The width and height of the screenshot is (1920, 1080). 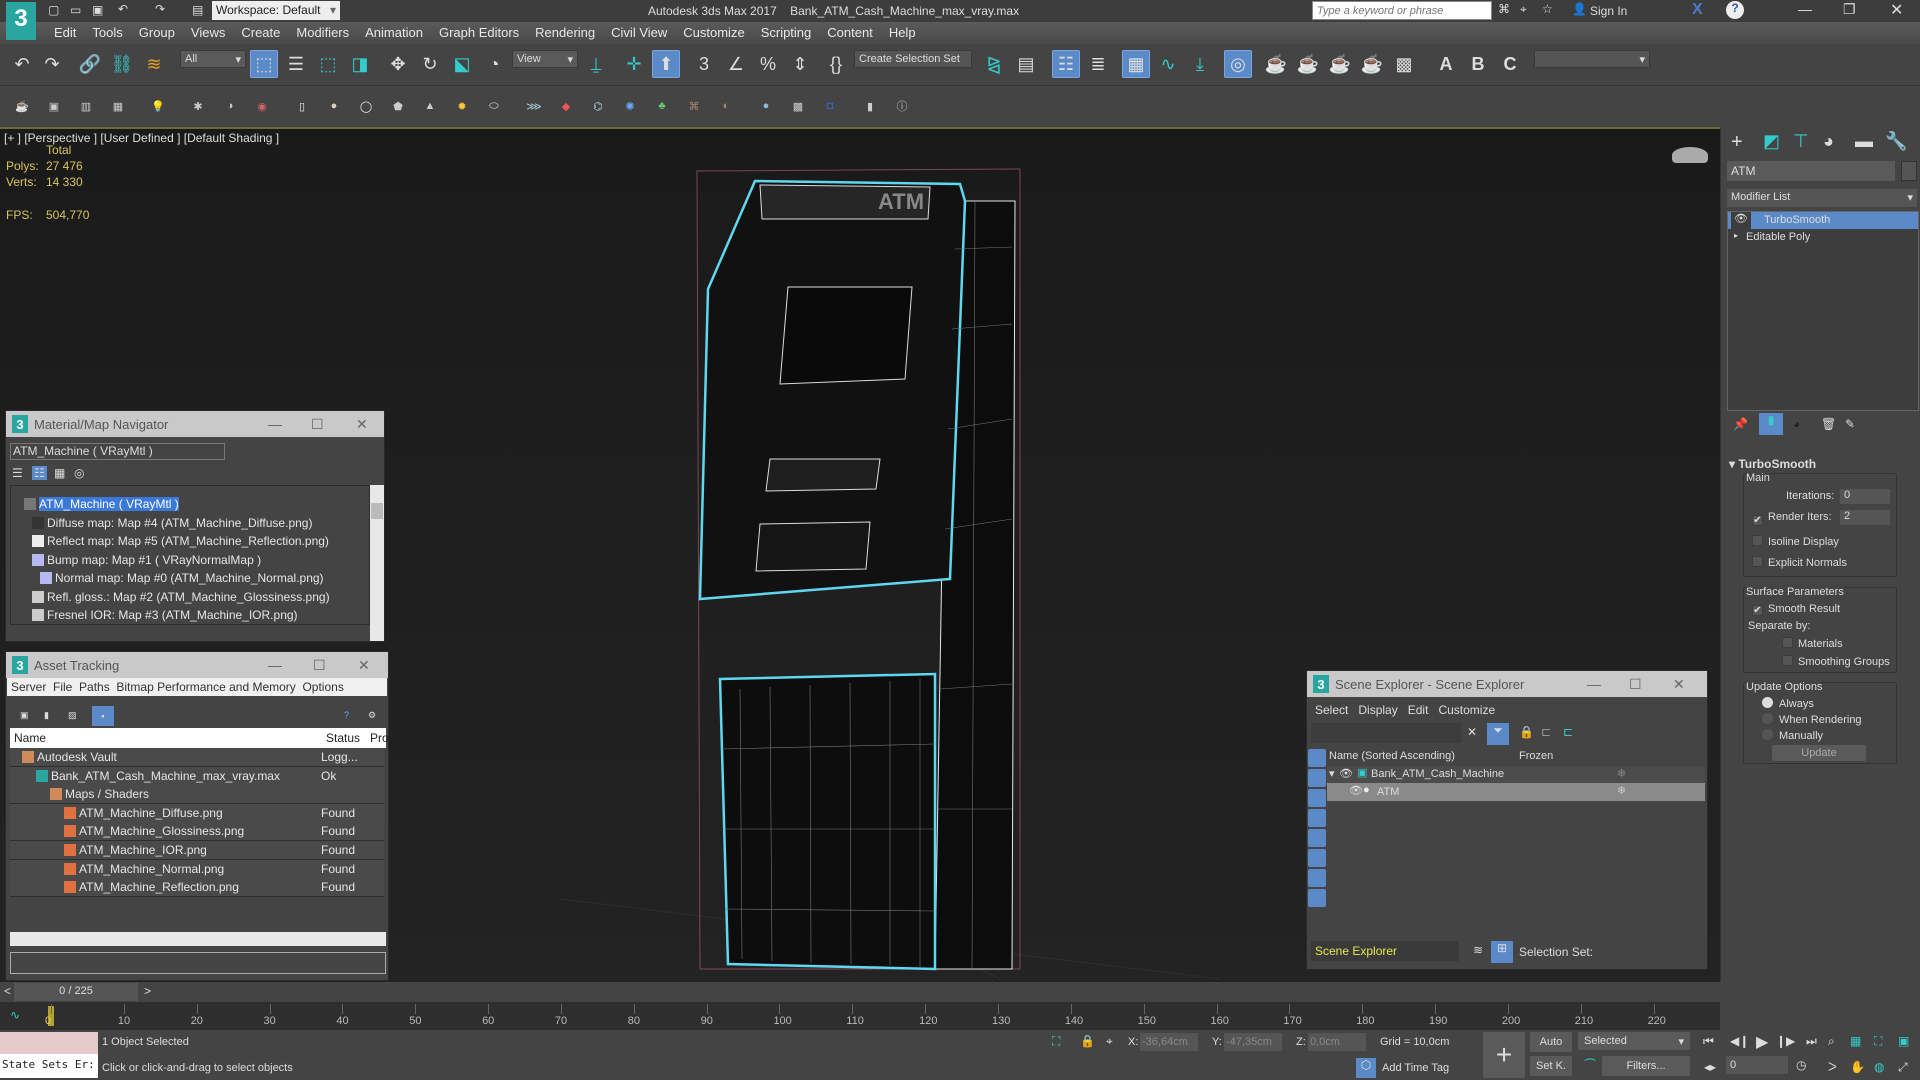 What do you see at coordinates (1762, 1042) in the screenshot?
I see `play-icon: ▶` at bounding box center [1762, 1042].